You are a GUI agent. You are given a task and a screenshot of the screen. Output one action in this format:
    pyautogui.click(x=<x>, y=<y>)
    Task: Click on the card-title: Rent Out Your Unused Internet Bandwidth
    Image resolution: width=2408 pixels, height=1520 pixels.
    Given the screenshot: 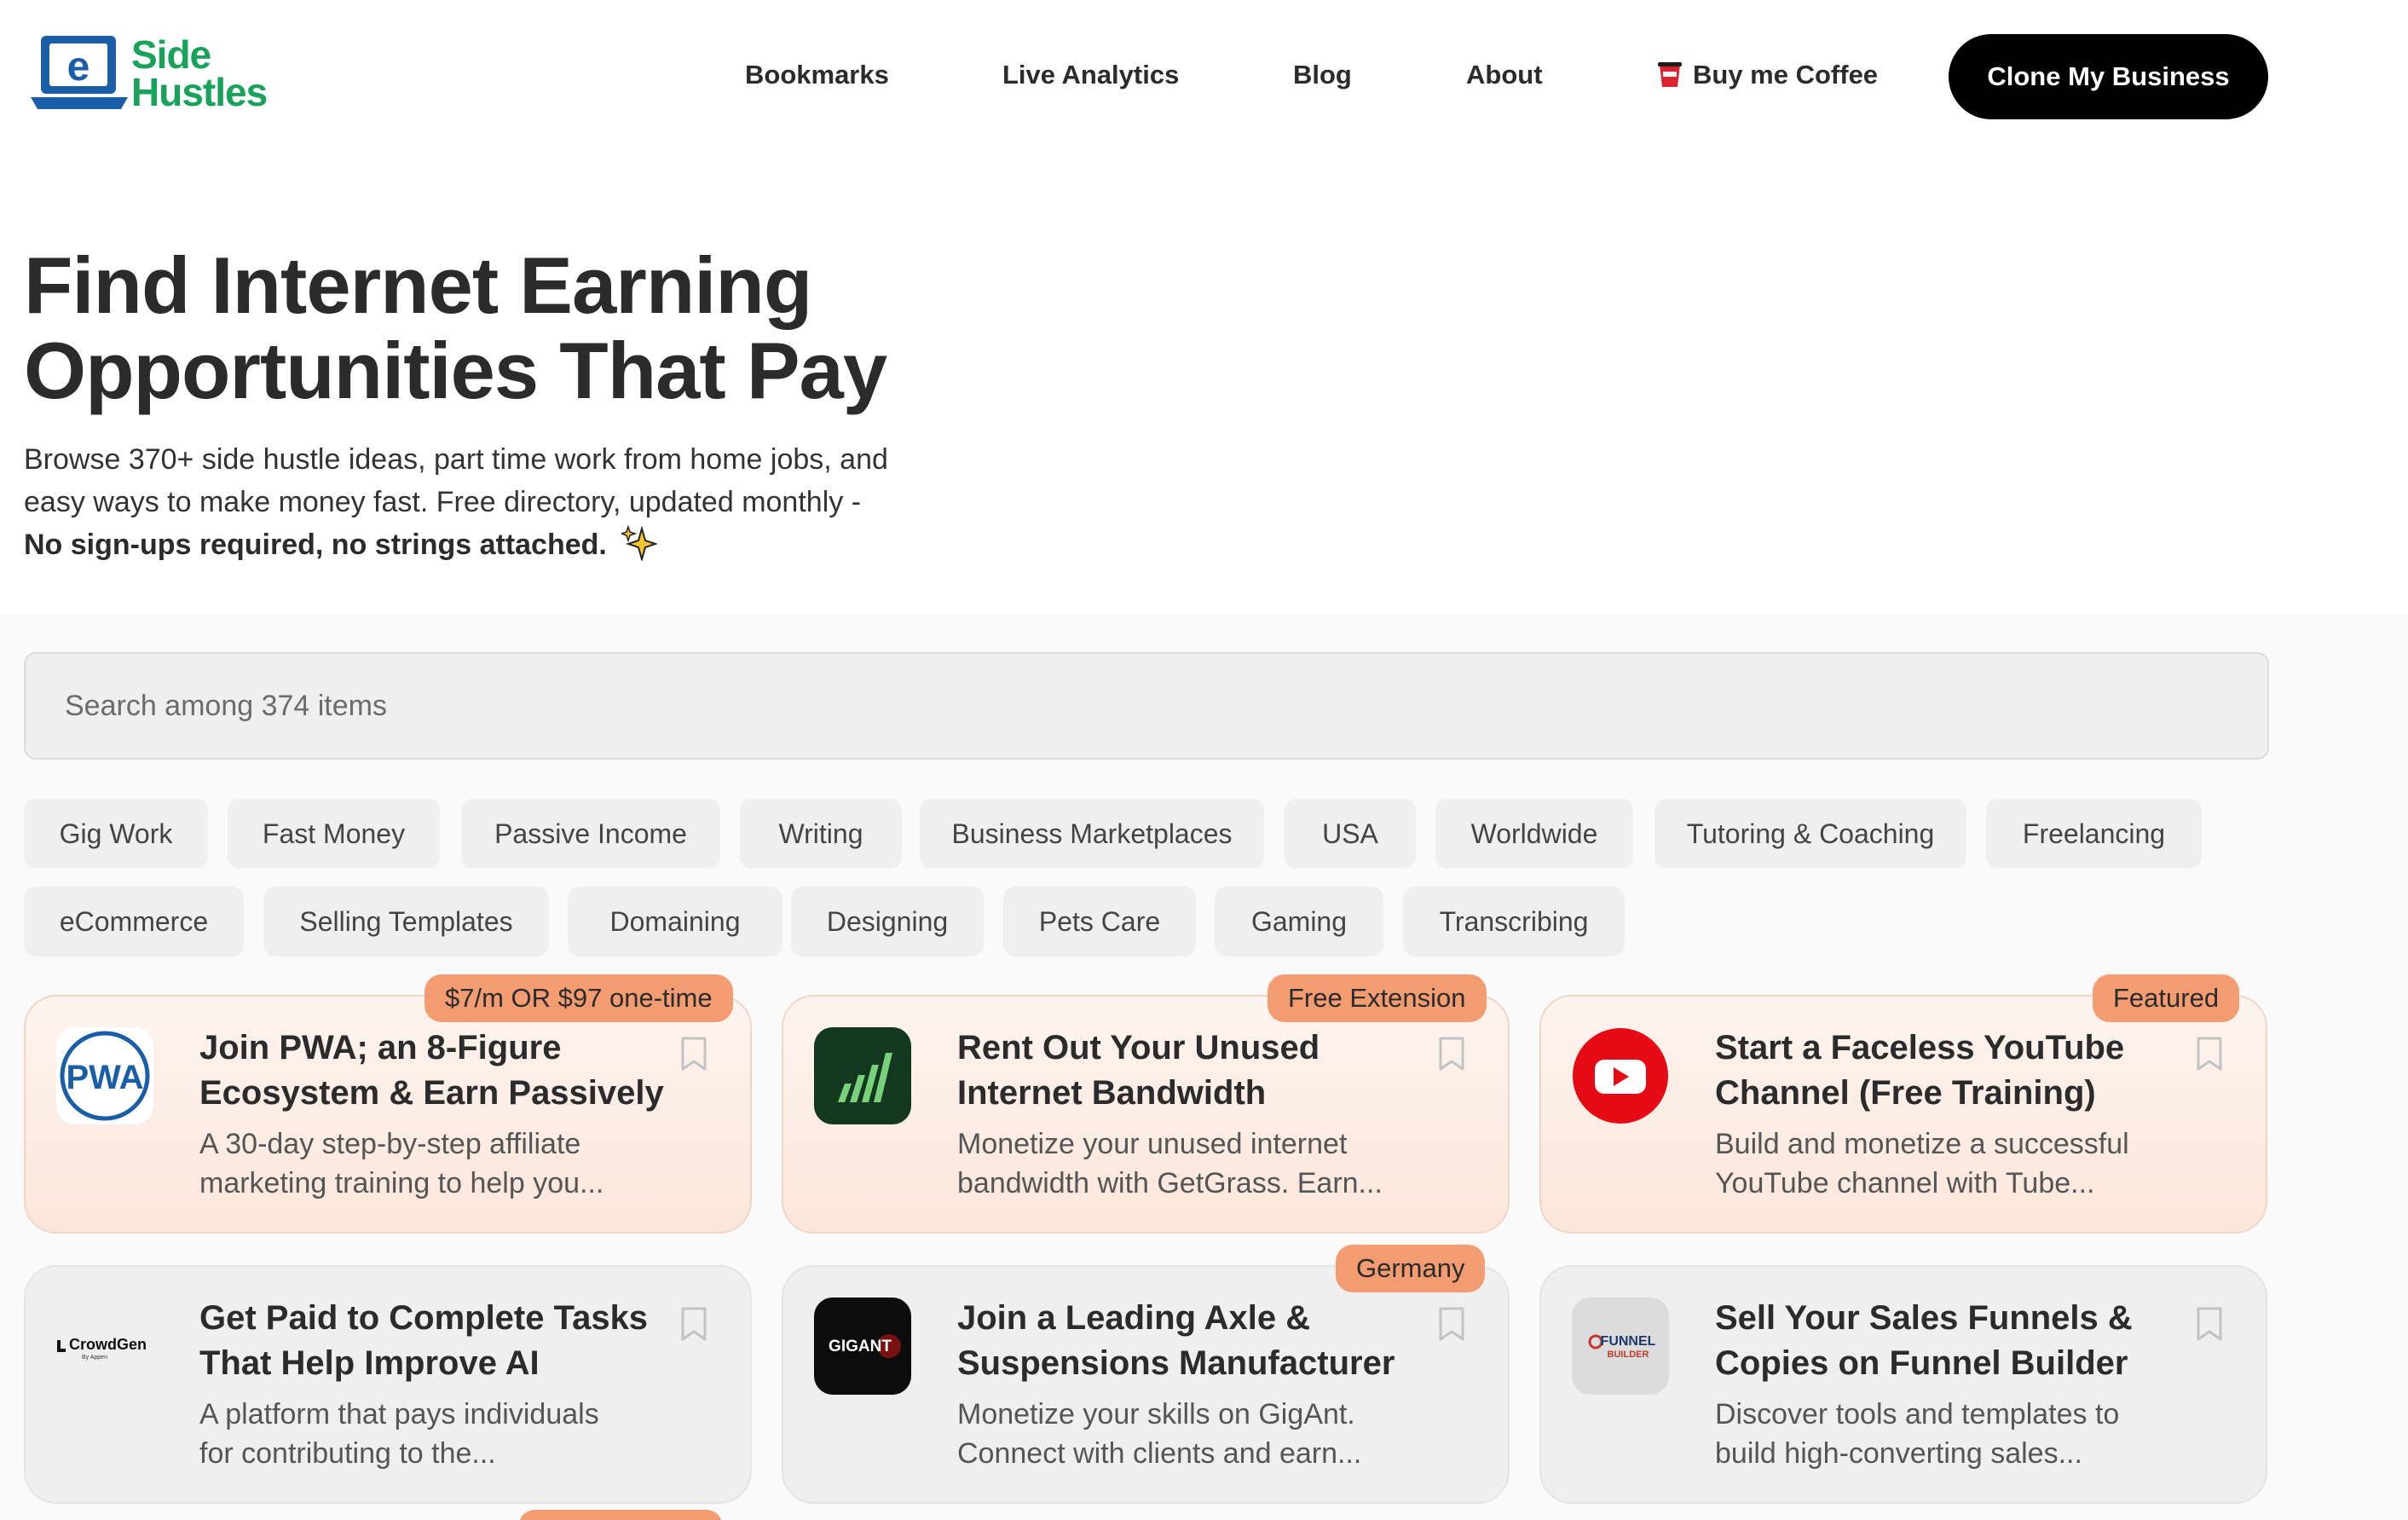 What is the action you would take?
    pyautogui.click(x=1196, y=1071)
    